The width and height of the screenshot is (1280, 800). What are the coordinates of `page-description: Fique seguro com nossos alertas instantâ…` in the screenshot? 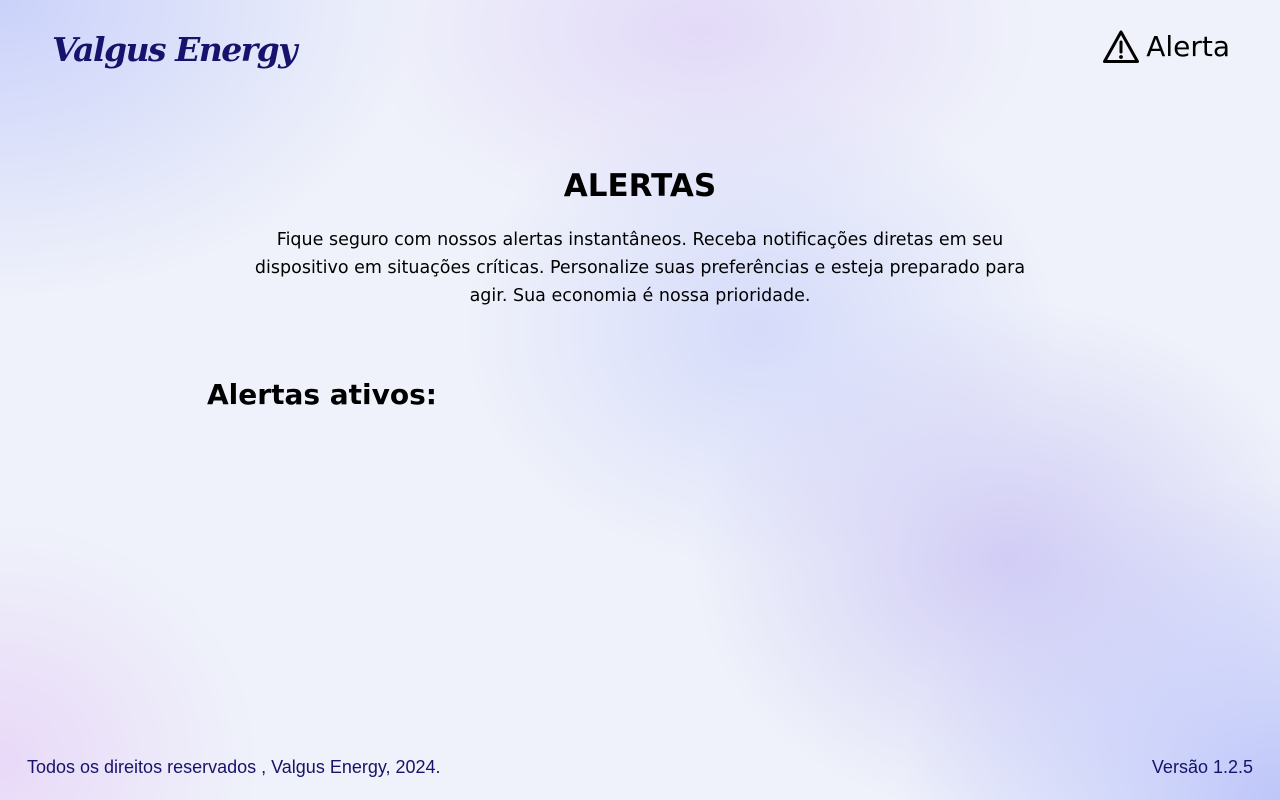 It's located at (640, 268).